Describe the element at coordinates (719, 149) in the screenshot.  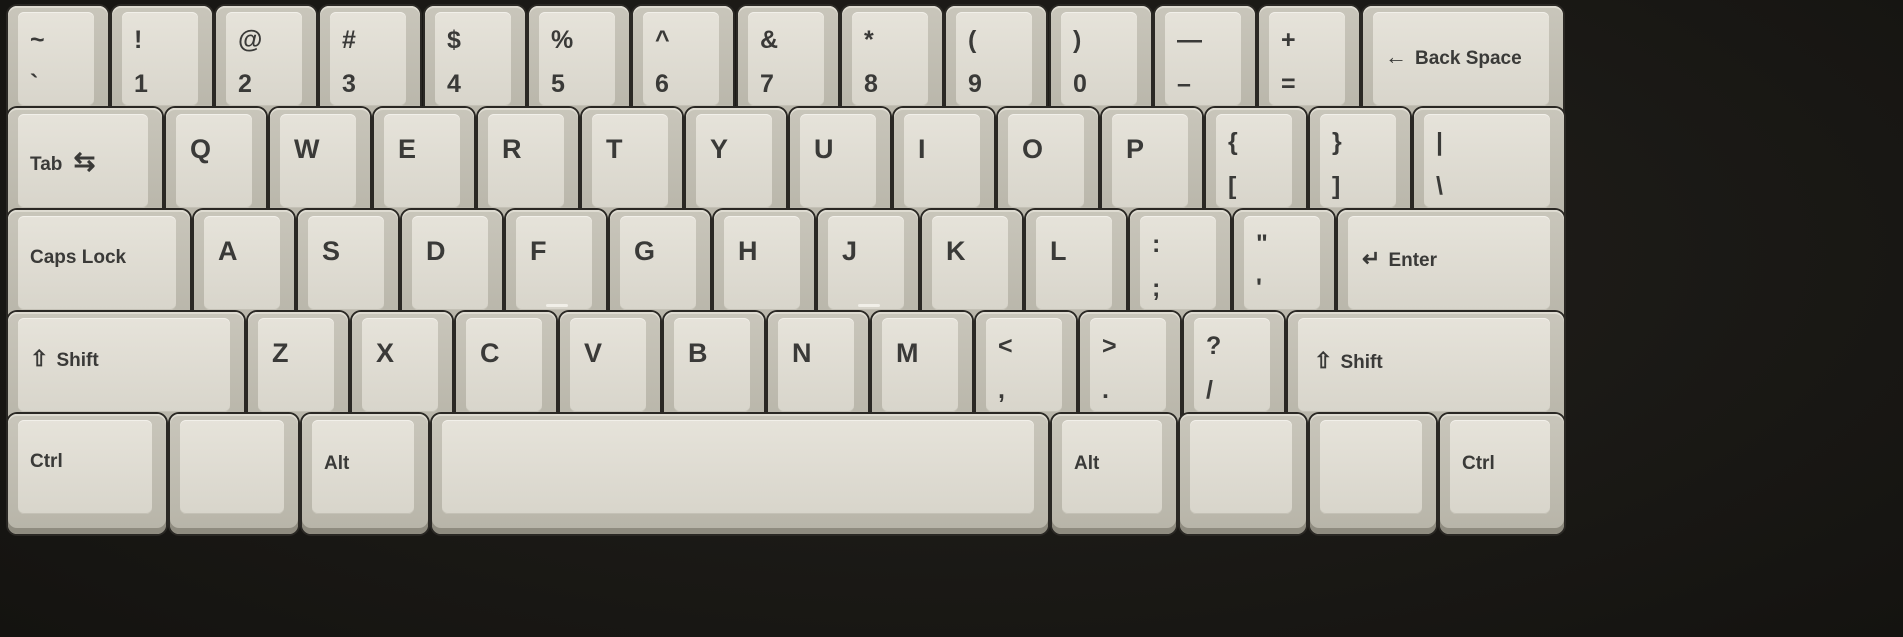
I see `key-label: Y` at that location.